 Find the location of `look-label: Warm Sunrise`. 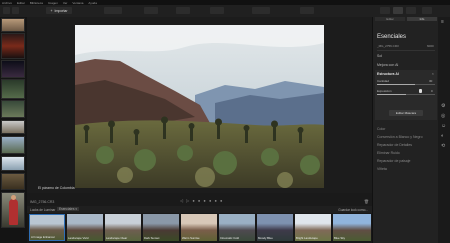

look-label: Warm Sunrise is located at coordinates (191, 238).